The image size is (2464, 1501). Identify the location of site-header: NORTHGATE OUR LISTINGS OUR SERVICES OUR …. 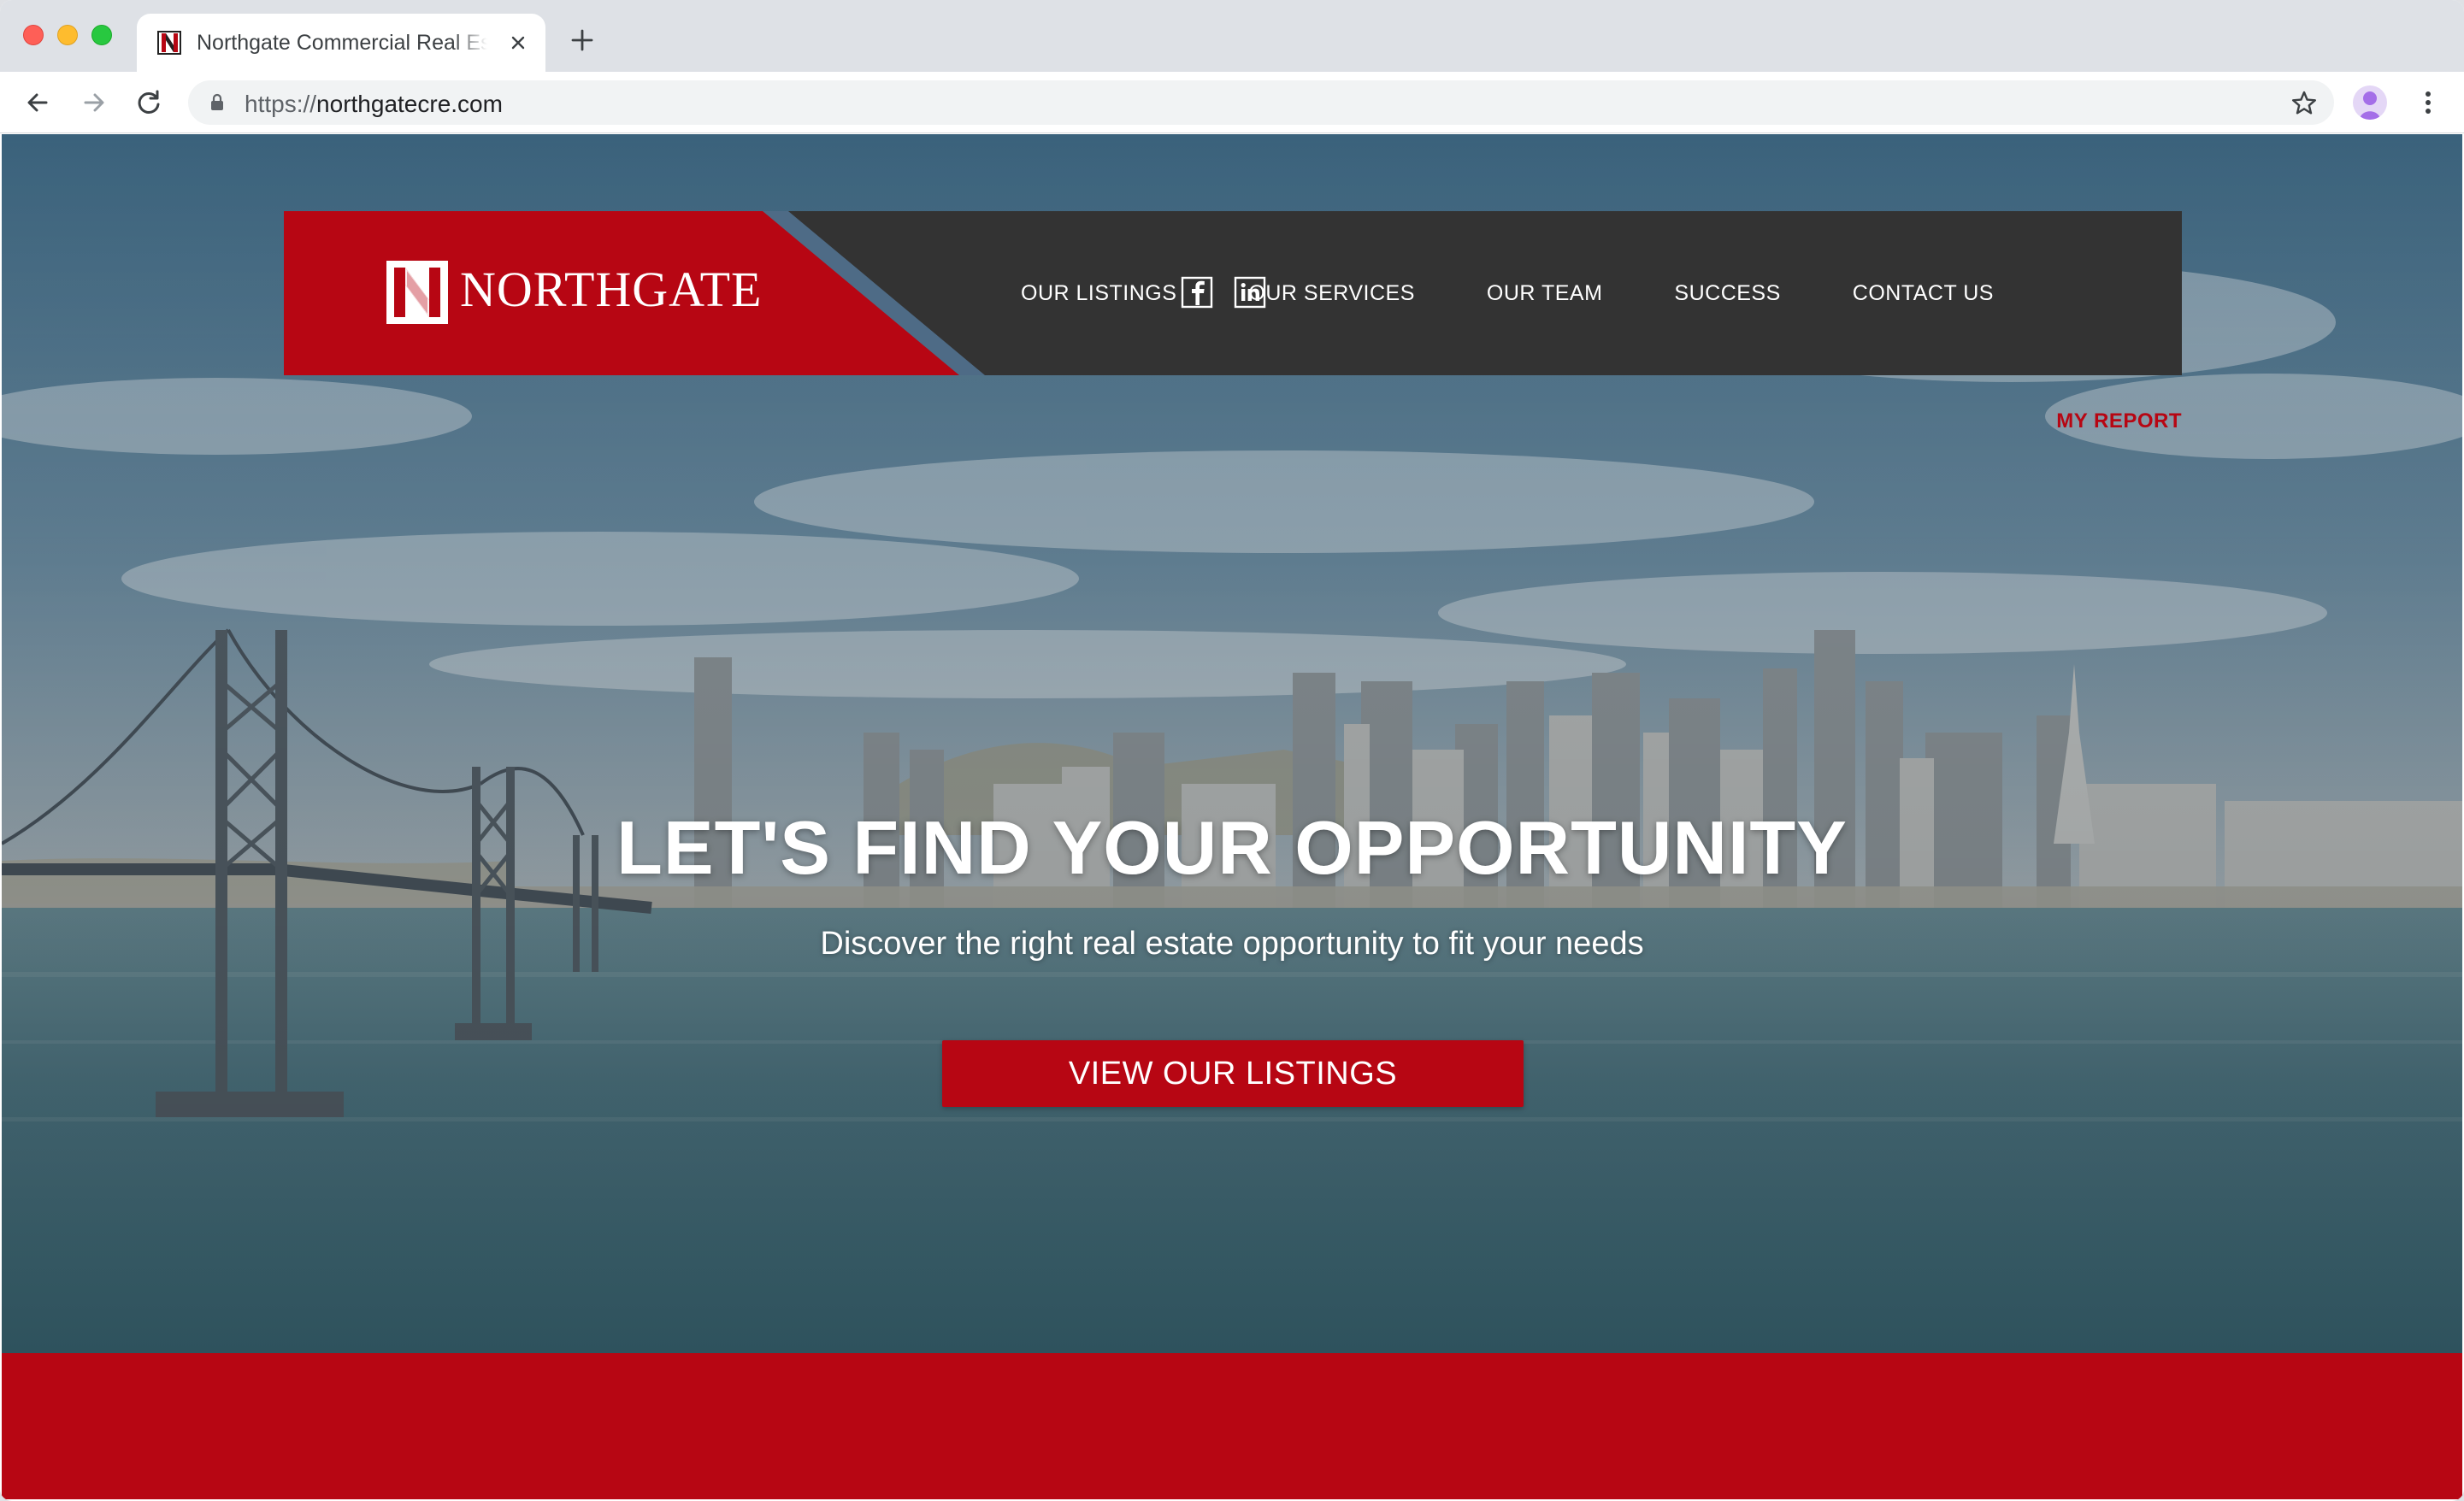
(1233, 322).